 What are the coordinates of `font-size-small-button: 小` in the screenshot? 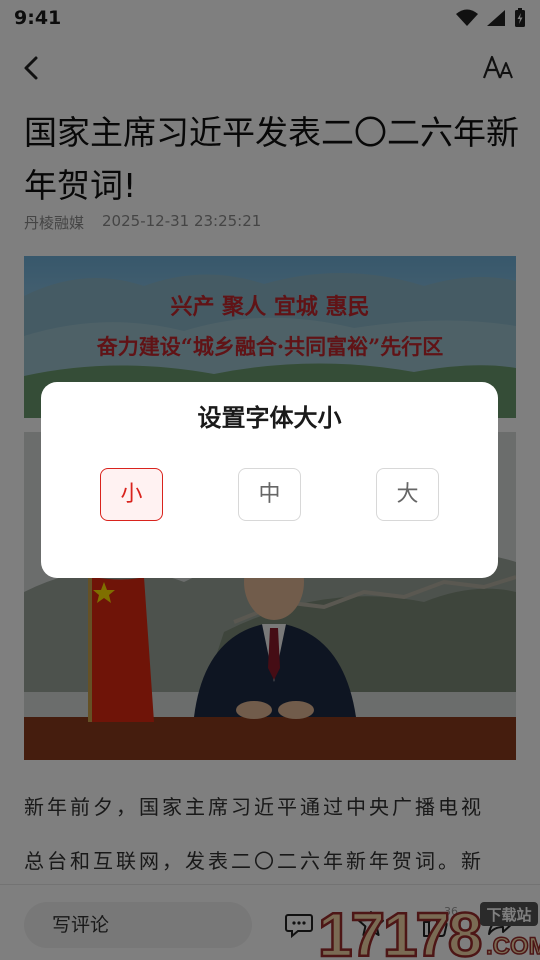 It's located at (131, 494).